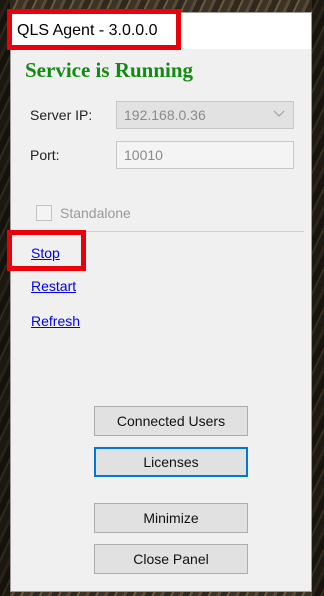 This screenshot has width=324, height=596. Describe the element at coordinates (55, 321) in the screenshot. I see `refresh-link: Refresh` at that location.